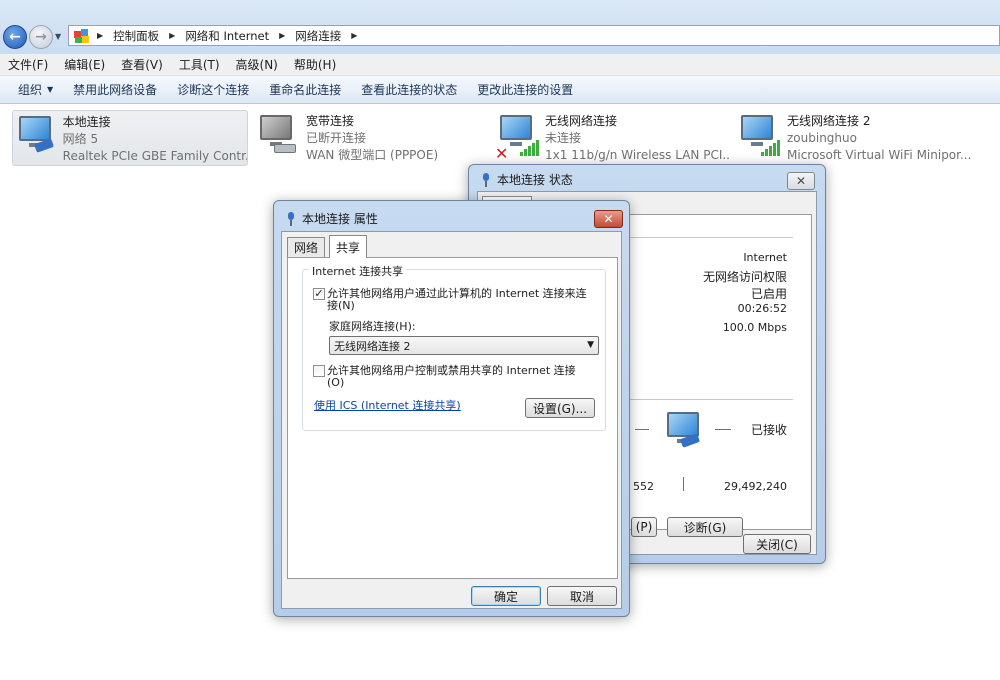 This screenshot has height=680, width=1000. What do you see at coordinates (115, 89) in the screenshot?
I see `disable-device-button: 禁用此网络设备` at bounding box center [115, 89].